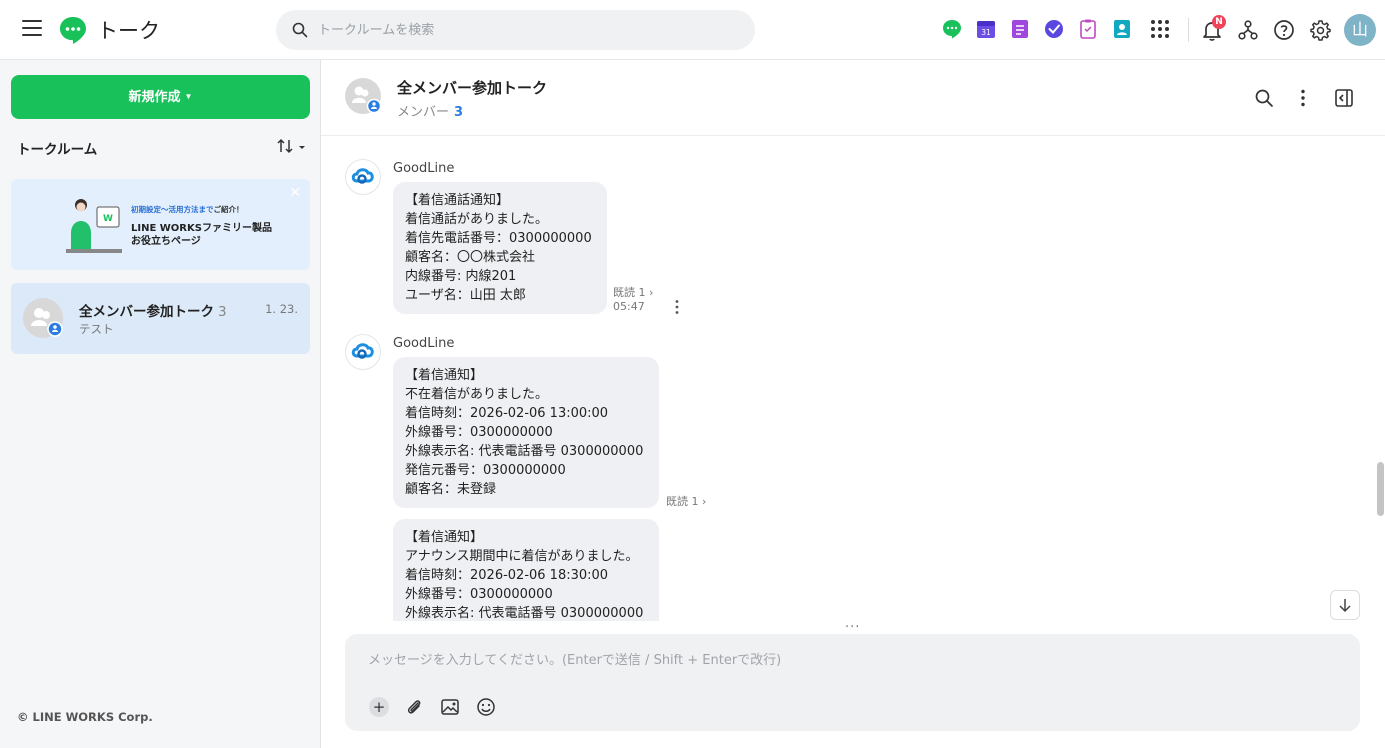  Describe the element at coordinates (459, 112) in the screenshot. I see `members-count: 3` at that location.